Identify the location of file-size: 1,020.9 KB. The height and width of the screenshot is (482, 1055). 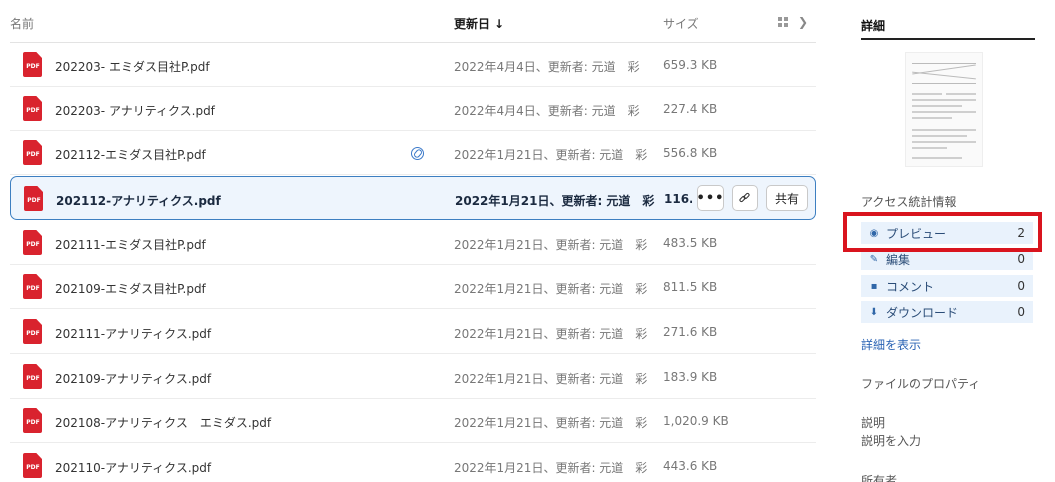
(696, 421).